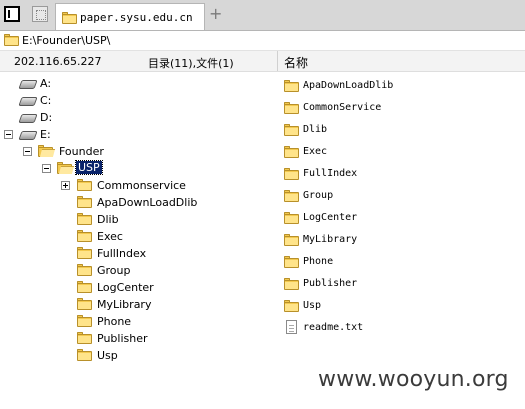 This screenshot has height=409, width=525. I want to click on tree-folder-dlib: Dlib, so click(127, 219).